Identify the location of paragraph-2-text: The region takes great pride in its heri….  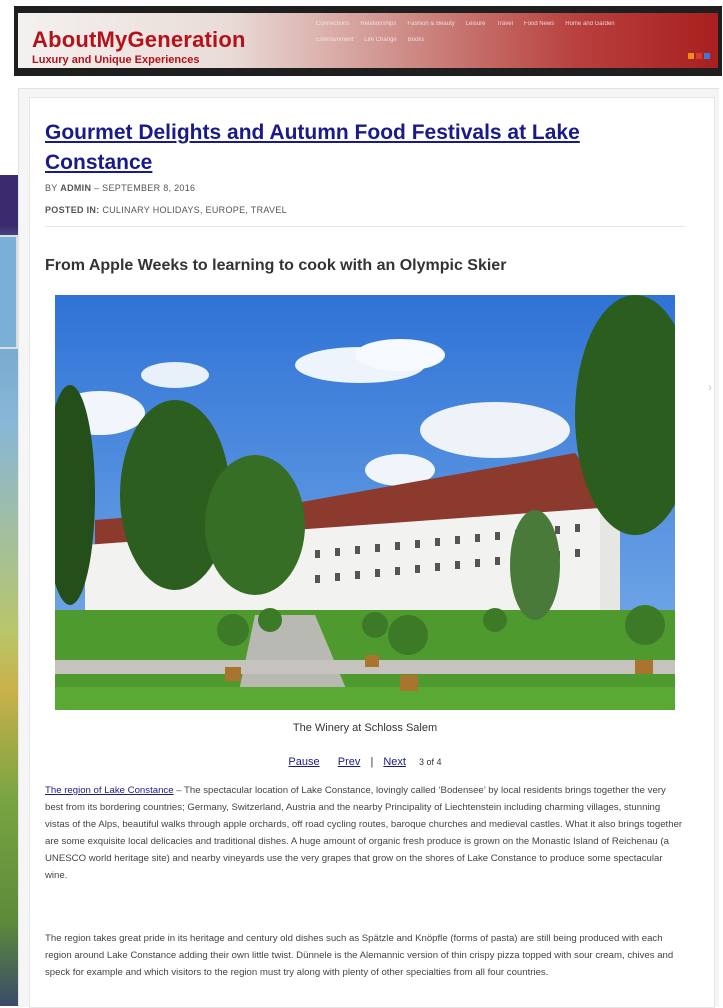
(359, 955).